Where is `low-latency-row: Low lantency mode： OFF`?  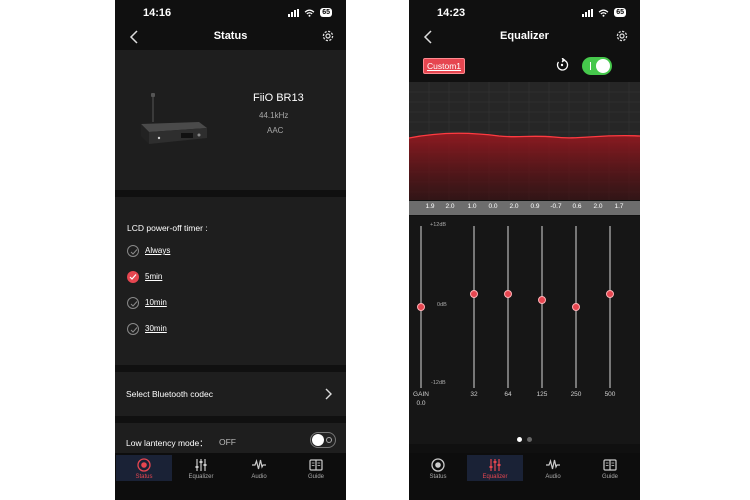 low-latency-row: Low lantency mode： OFF is located at coordinates (230, 438).